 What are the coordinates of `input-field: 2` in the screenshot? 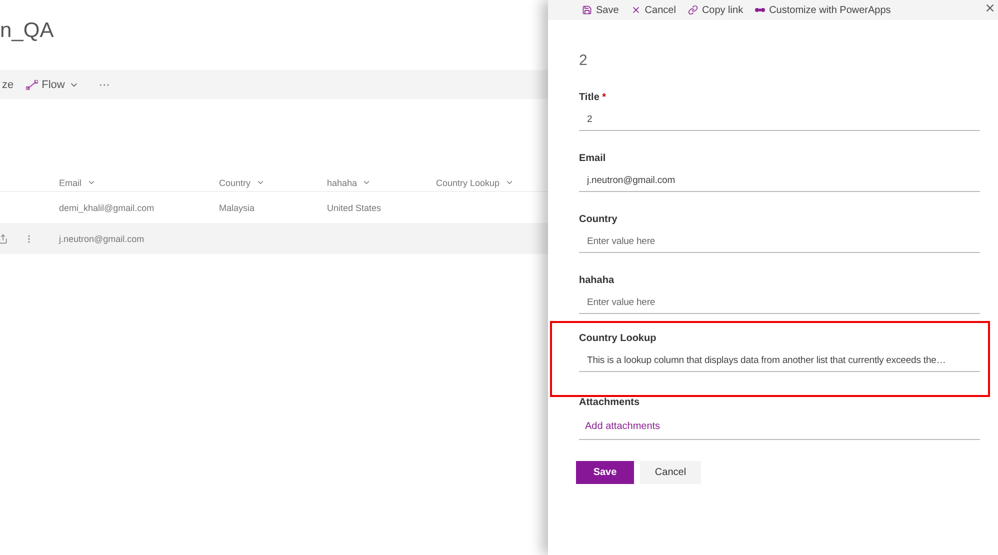 It's located at (779, 121).